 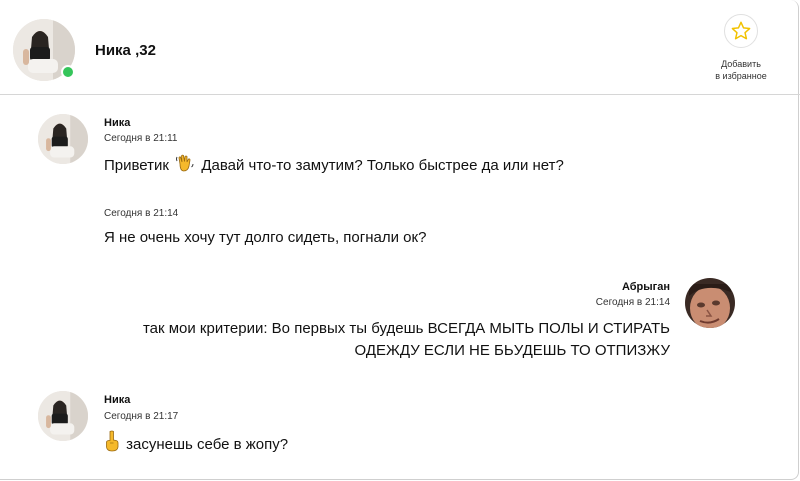 I want to click on middle-finger-icon, so click(x=112, y=444).